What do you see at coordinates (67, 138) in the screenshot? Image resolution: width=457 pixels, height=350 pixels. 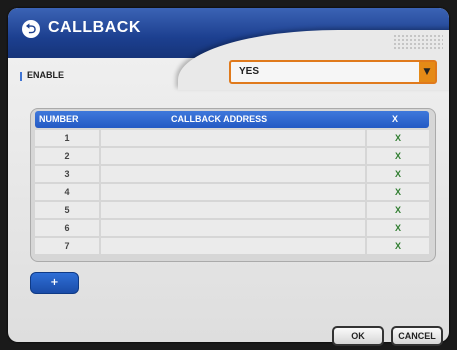 I see `row-number: 1` at bounding box center [67, 138].